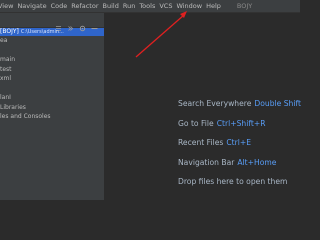 This screenshot has height=240, width=320. Describe the element at coordinates (82, 24) in the screenshot. I see `gear-icon` at that location.